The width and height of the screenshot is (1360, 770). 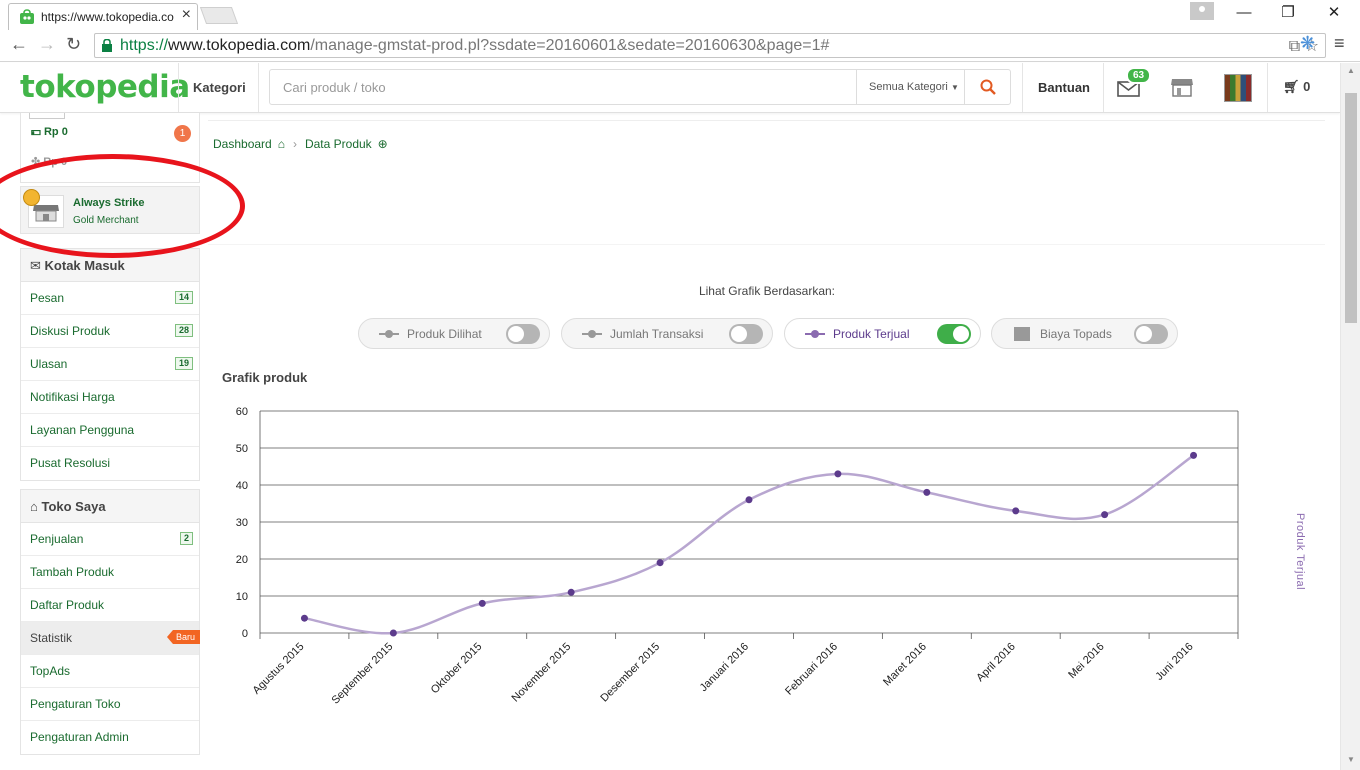 What do you see at coordinates (55, 162) in the screenshot?
I see `topads-credit-value: Rp 0` at bounding box center [55, 162].